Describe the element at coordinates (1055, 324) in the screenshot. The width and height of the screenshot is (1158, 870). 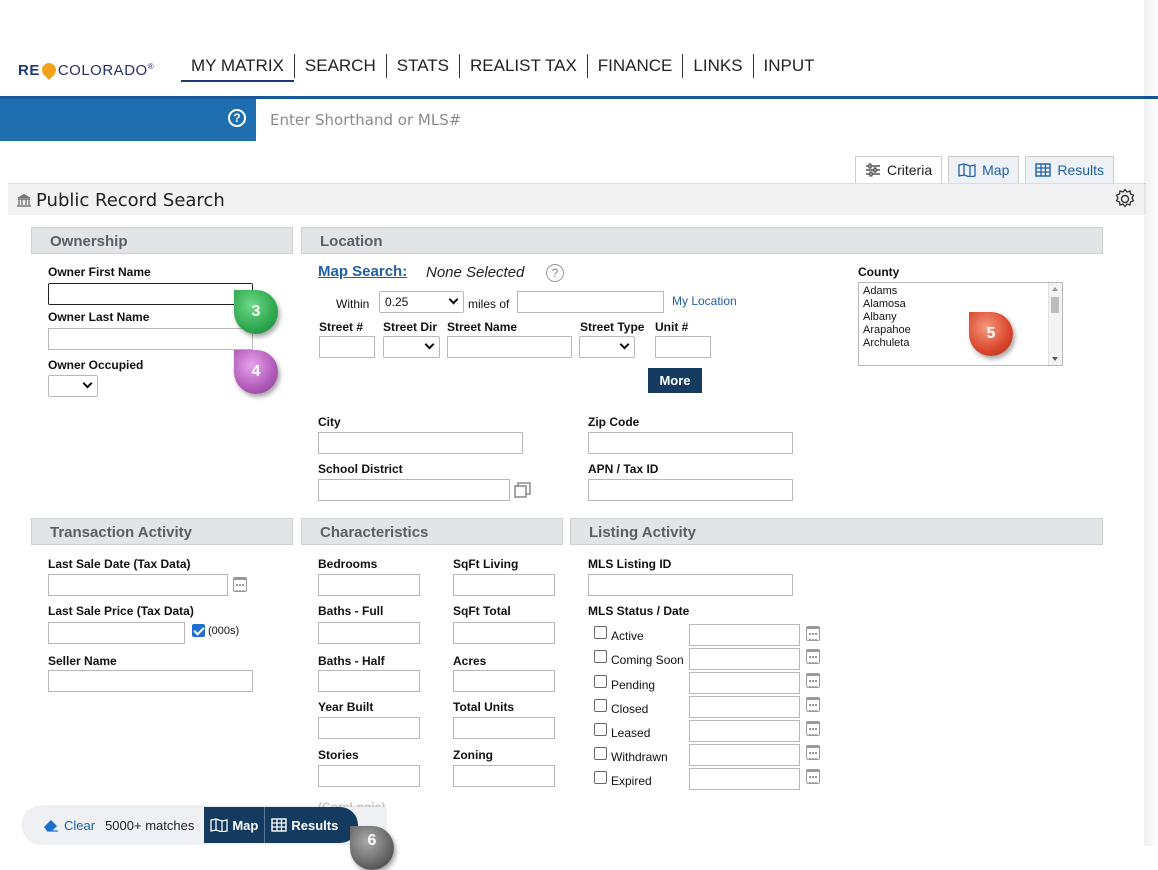
I see `county-scrollbar` at that location.